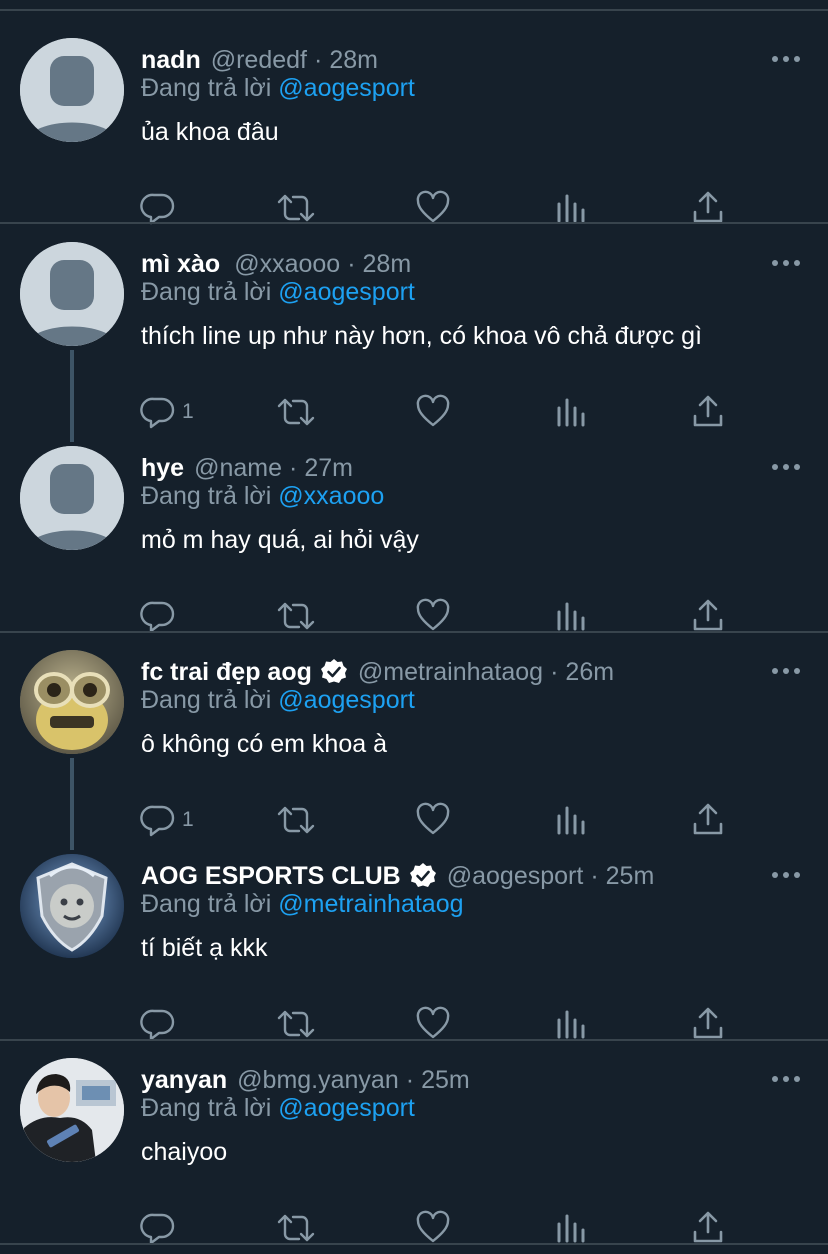 The height and width of the screenshot is (1254, 828). What do you see at coordinates (180, 264) in the screenshot?
I see `display-name: mì xào` at bounding box center [180, 264].